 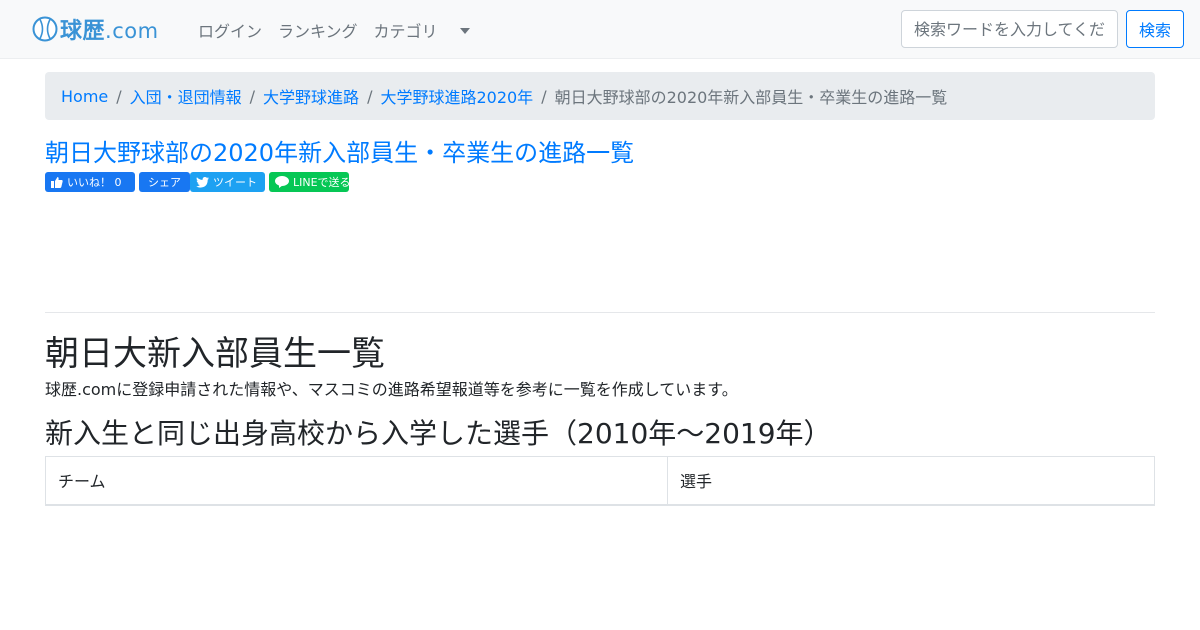 What do you see at coordinates (600, 312) in the screenshot?
I see `divider` at bounding box center [600, 312].